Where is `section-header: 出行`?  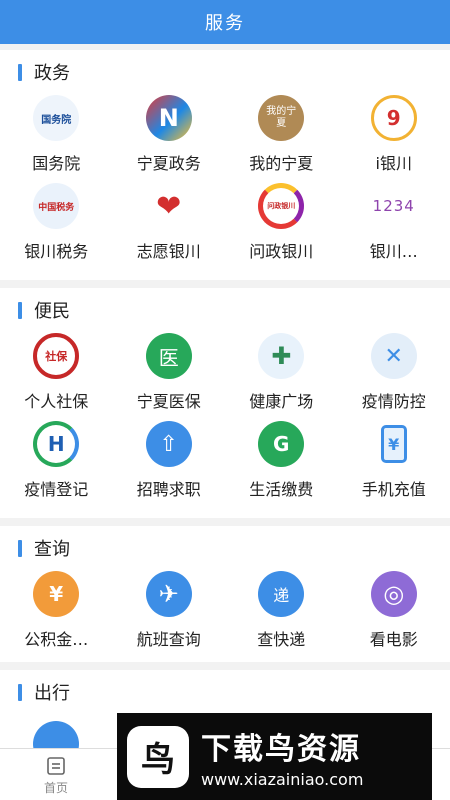
section-header: 出行 is located at coordinates (44, 692).